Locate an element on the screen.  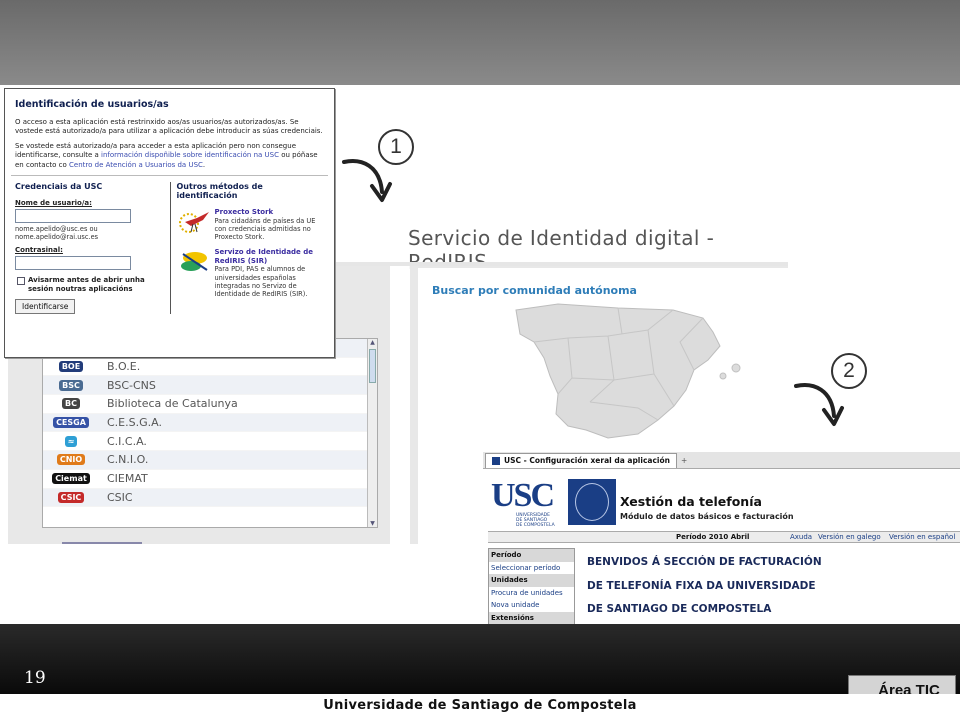
institution-name: C.E.S.G.A. is located at coordinates (134, 423).